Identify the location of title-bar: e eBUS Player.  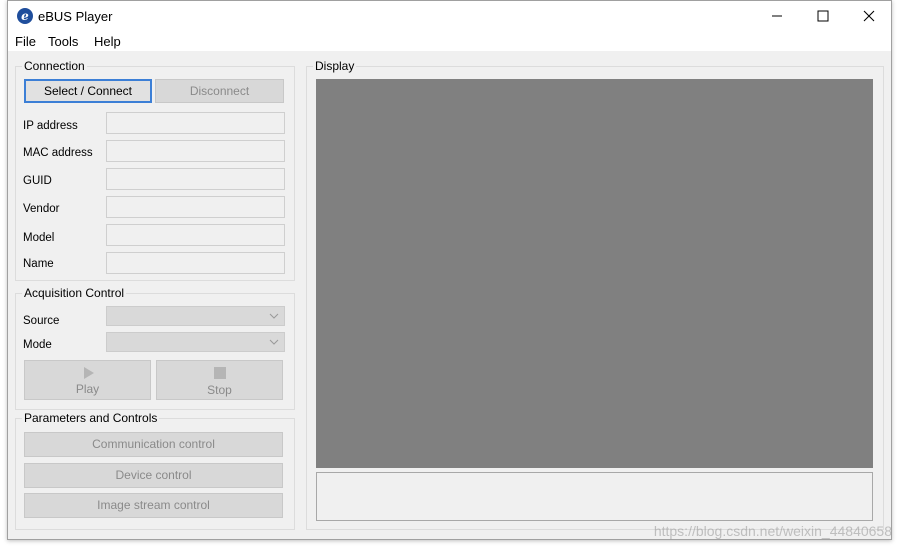
(449, 16).